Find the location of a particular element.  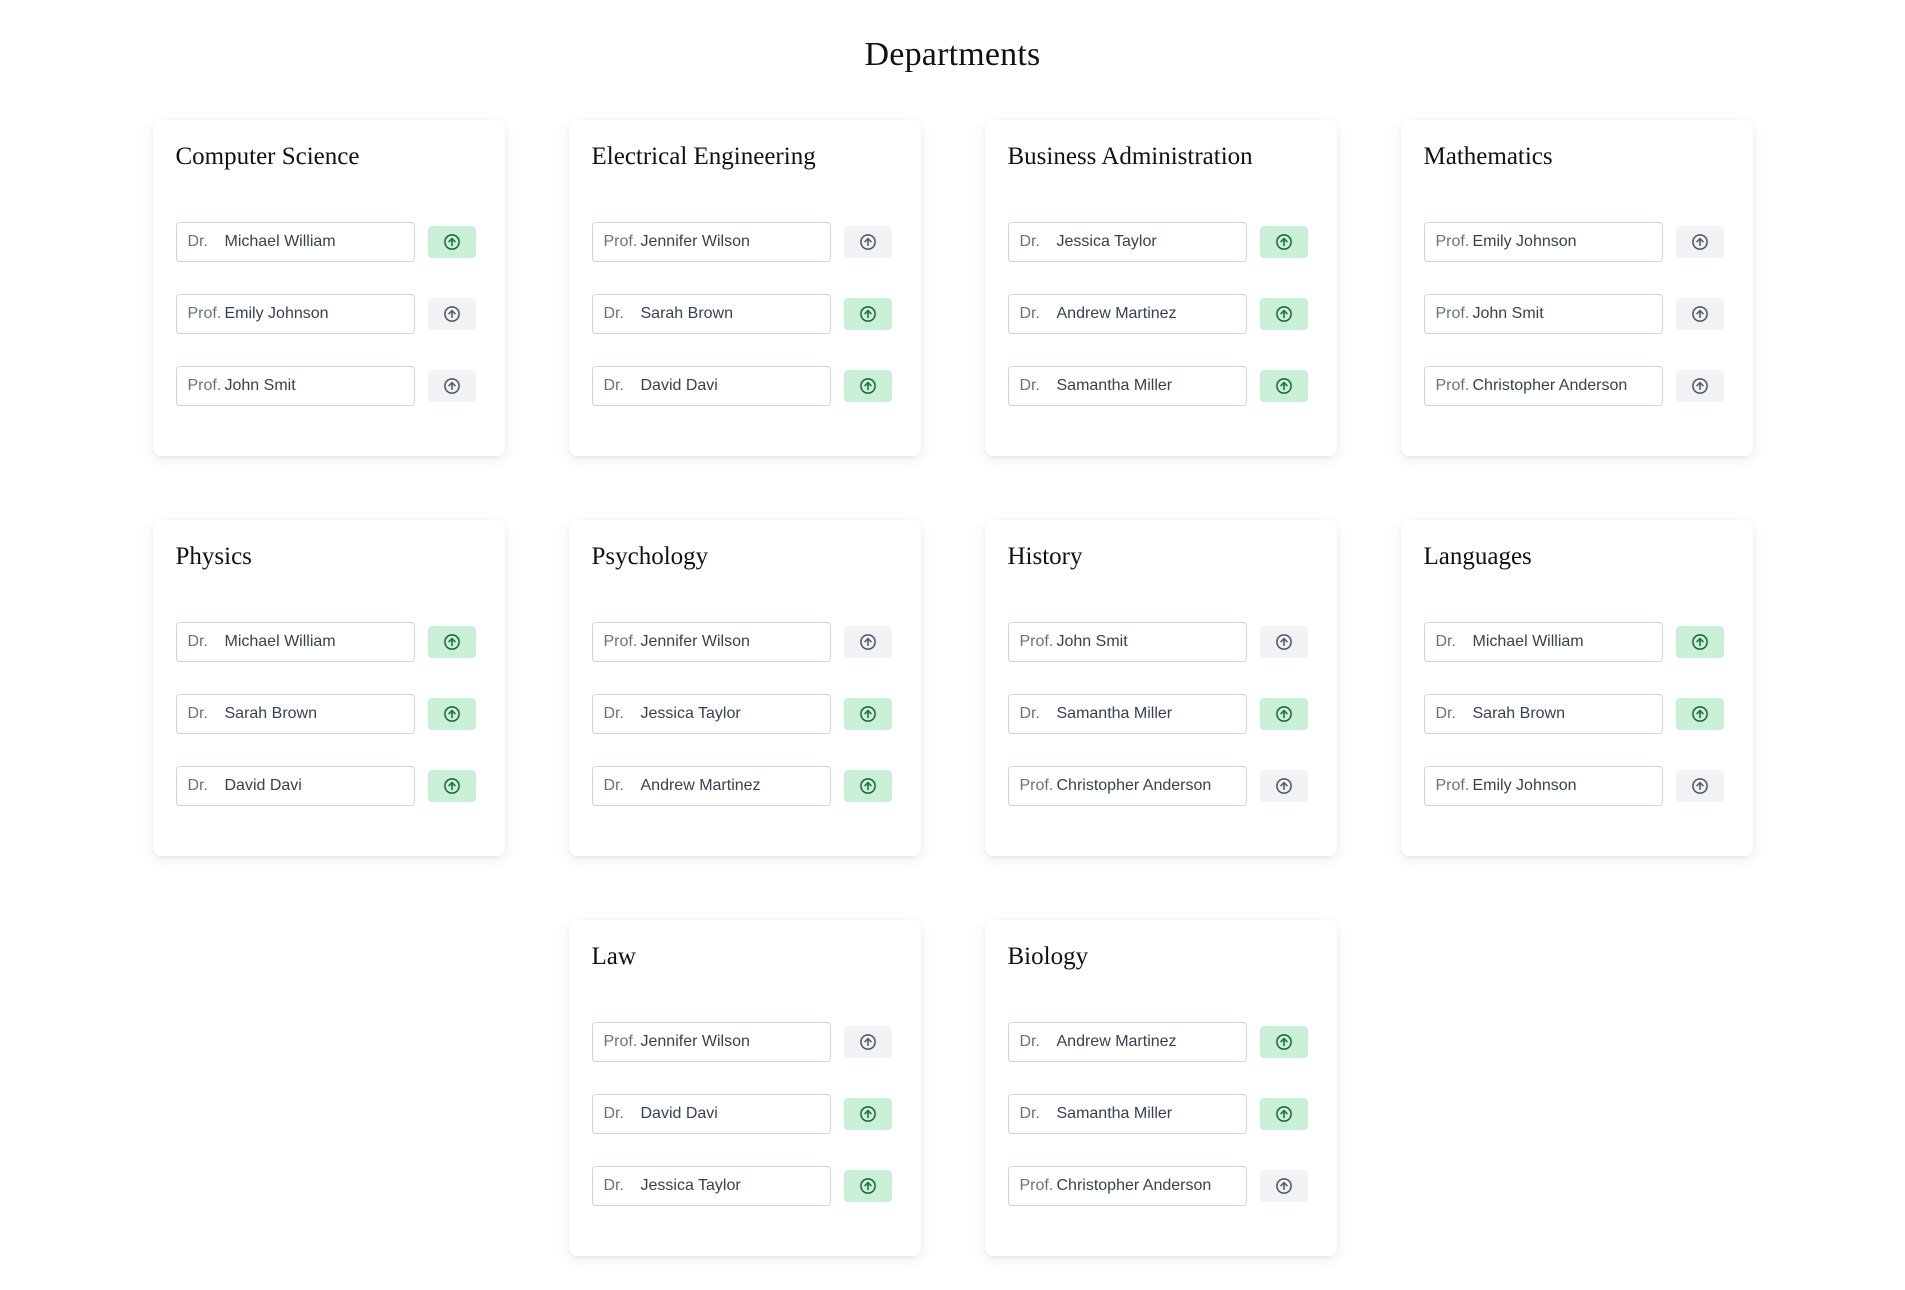

faculty-name: Jennifer Wilson is located at coordinates (695, 641).